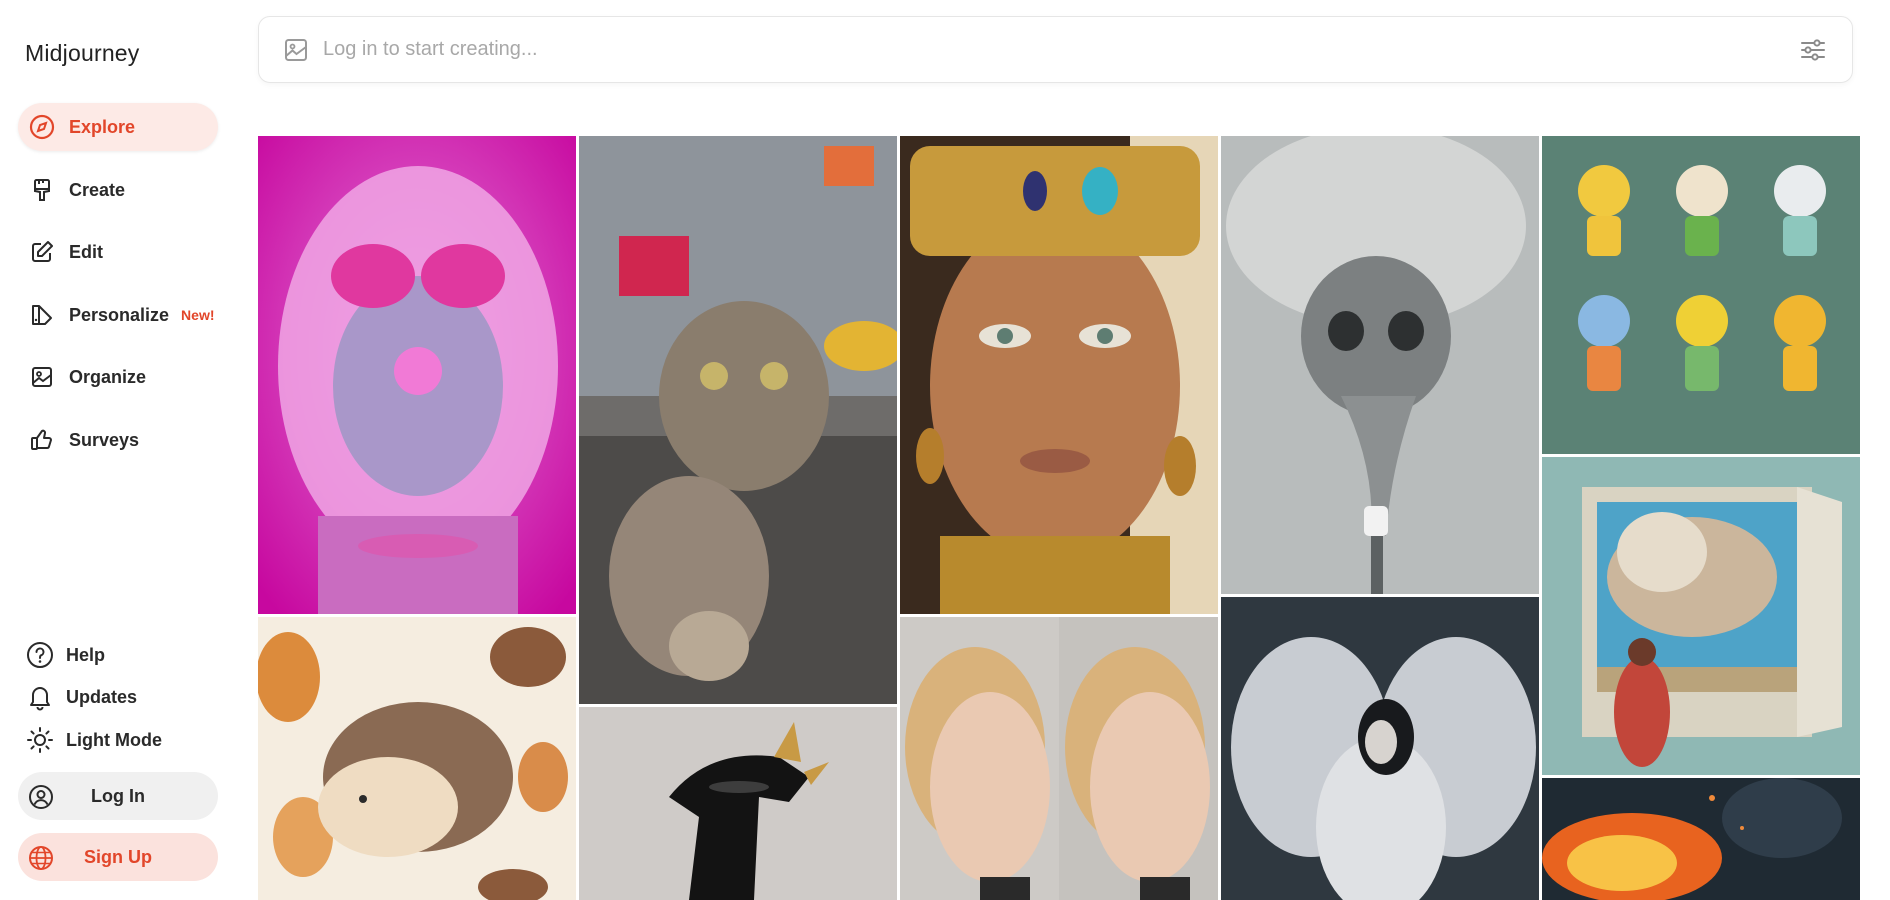 The height and width of the screenshot is (900, 1890). I want to click on gallery-image-cat-art, so click(738, 420).